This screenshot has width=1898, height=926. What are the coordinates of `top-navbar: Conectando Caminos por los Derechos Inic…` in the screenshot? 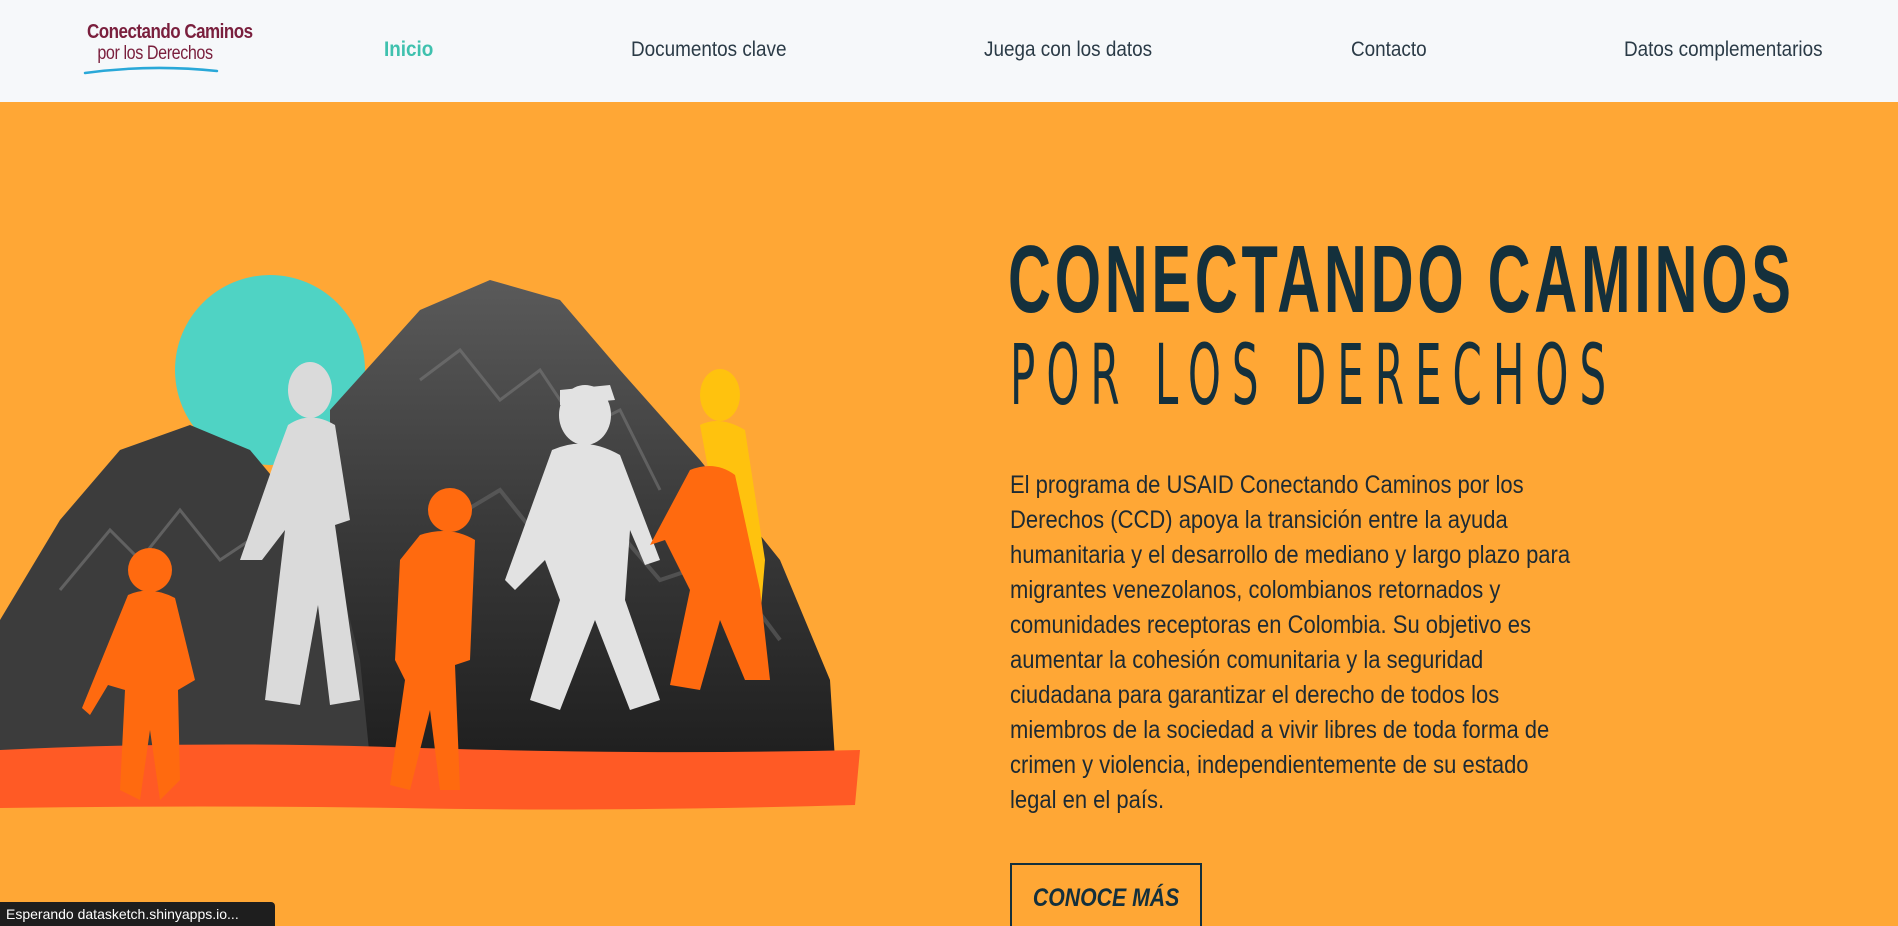 It's located at (949, 51).